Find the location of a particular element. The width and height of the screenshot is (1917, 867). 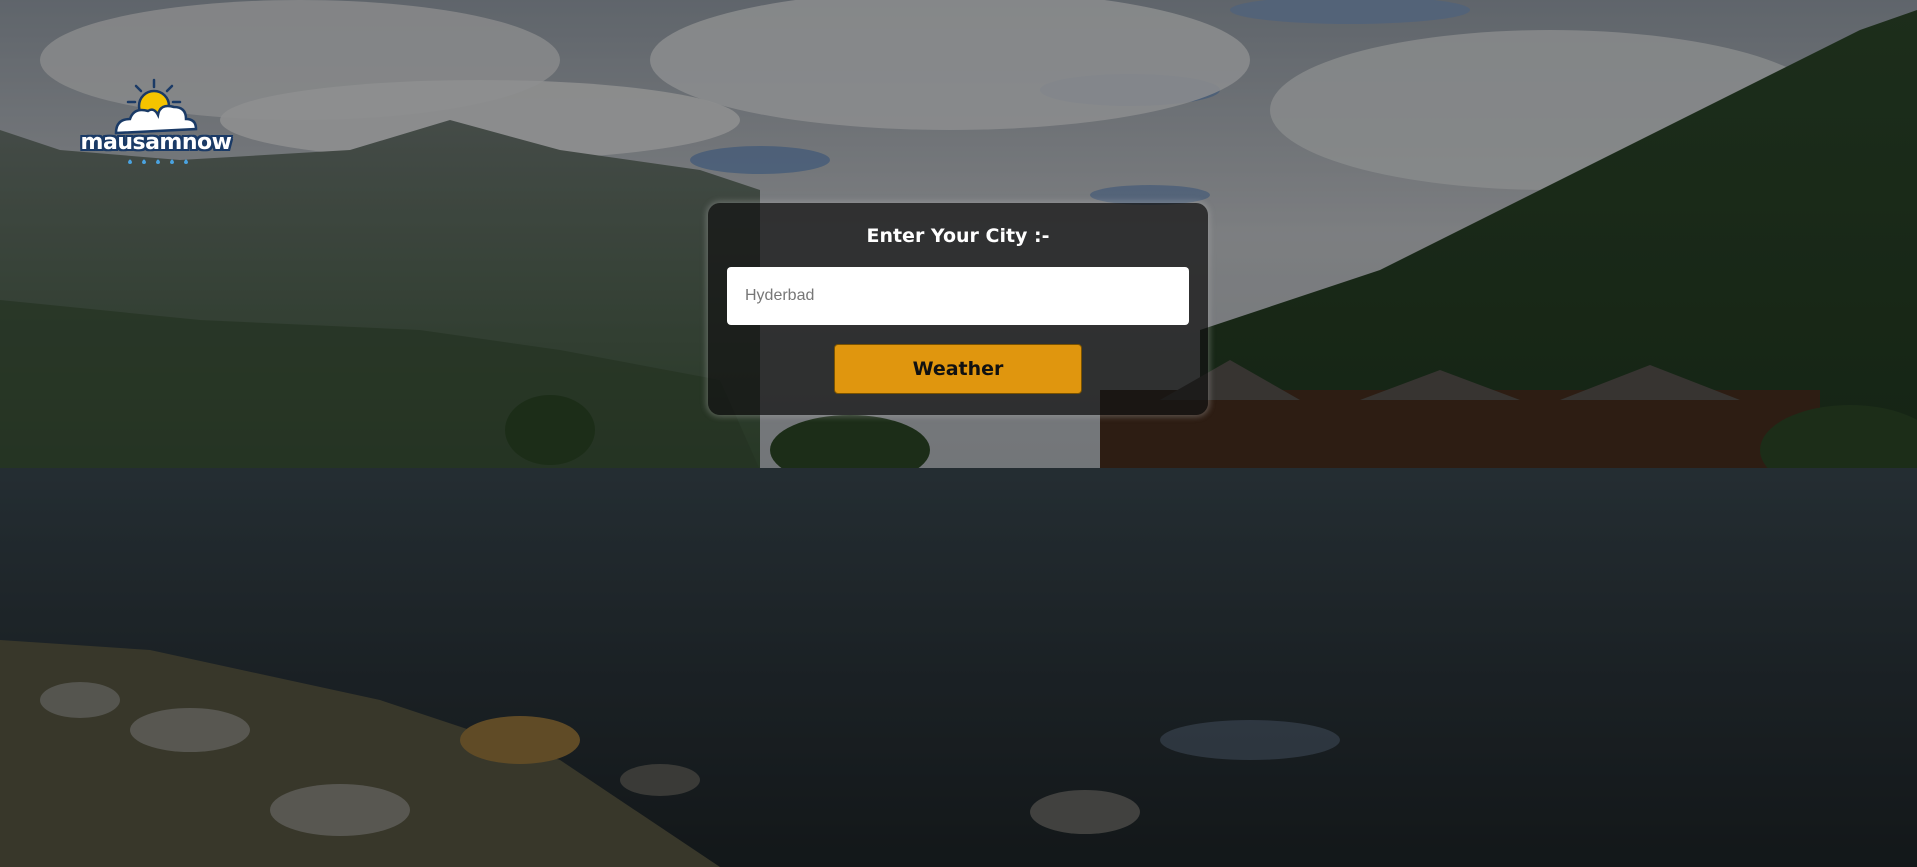

mausamnow-logo: mausamnow is located at coordinates (156, 128).